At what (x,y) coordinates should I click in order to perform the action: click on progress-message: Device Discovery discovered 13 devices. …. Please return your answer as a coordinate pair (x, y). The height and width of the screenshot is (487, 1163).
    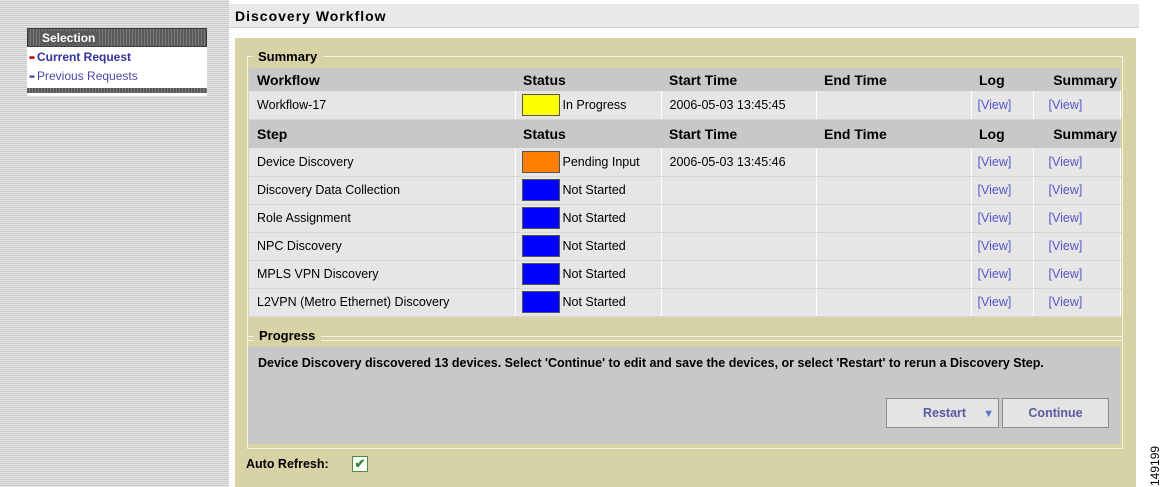
    Looking at the image, I should click on (651, 363).